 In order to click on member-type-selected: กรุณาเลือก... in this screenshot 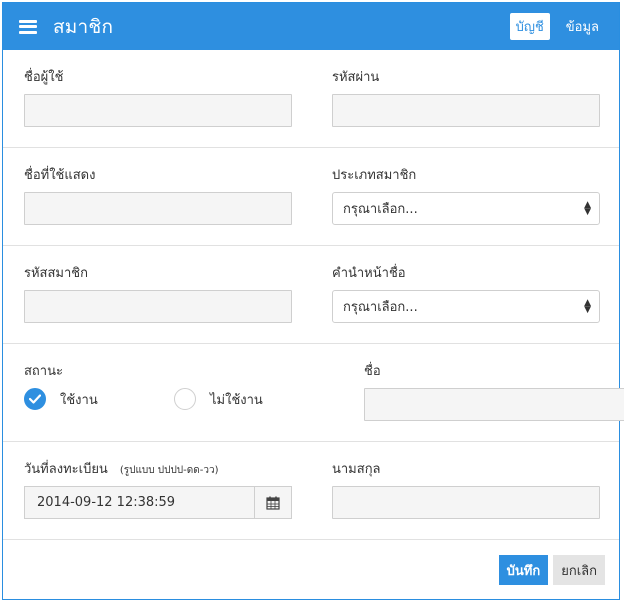, I will do `click(380, 209)`.